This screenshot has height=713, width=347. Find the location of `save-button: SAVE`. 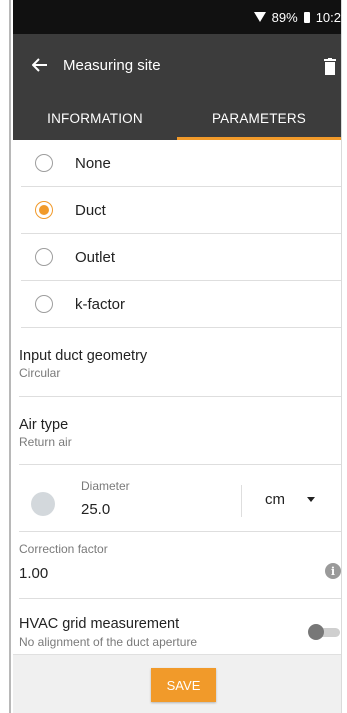

save-button: SAVE is located at coordinates (183, 685).